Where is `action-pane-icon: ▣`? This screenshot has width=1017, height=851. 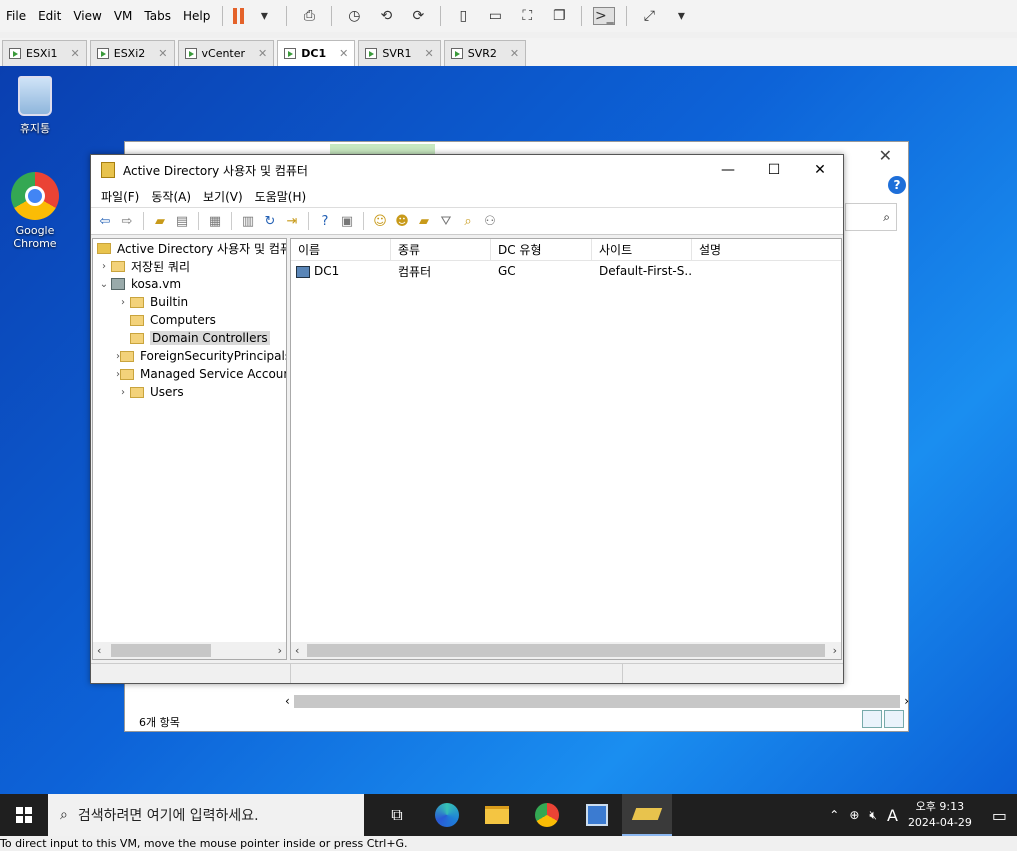 action-pane-icon: ▣ is located at coordinates (347, 221).